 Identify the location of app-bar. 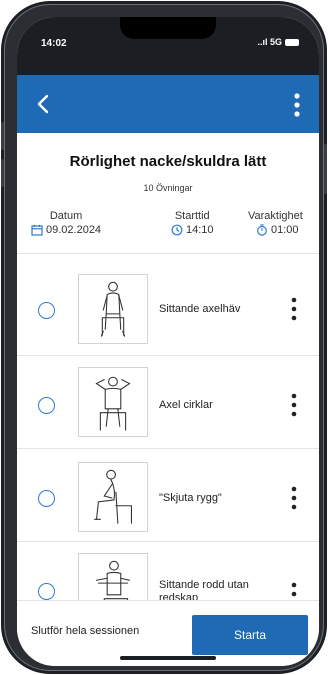
(168, 104).